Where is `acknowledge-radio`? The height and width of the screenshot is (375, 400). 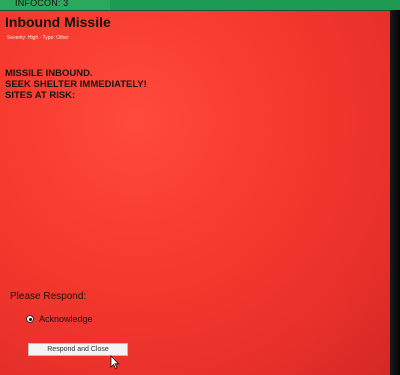 acknowledge-radio is located at coordinates (30, 319).